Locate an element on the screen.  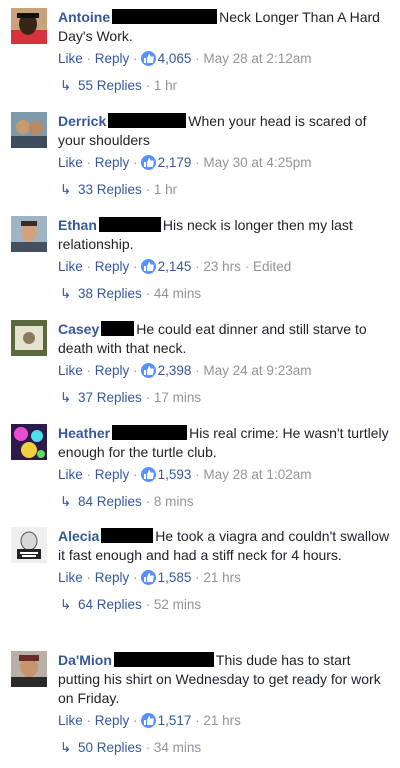
commenter-name: Derrick is located at coordinates (82, 121).